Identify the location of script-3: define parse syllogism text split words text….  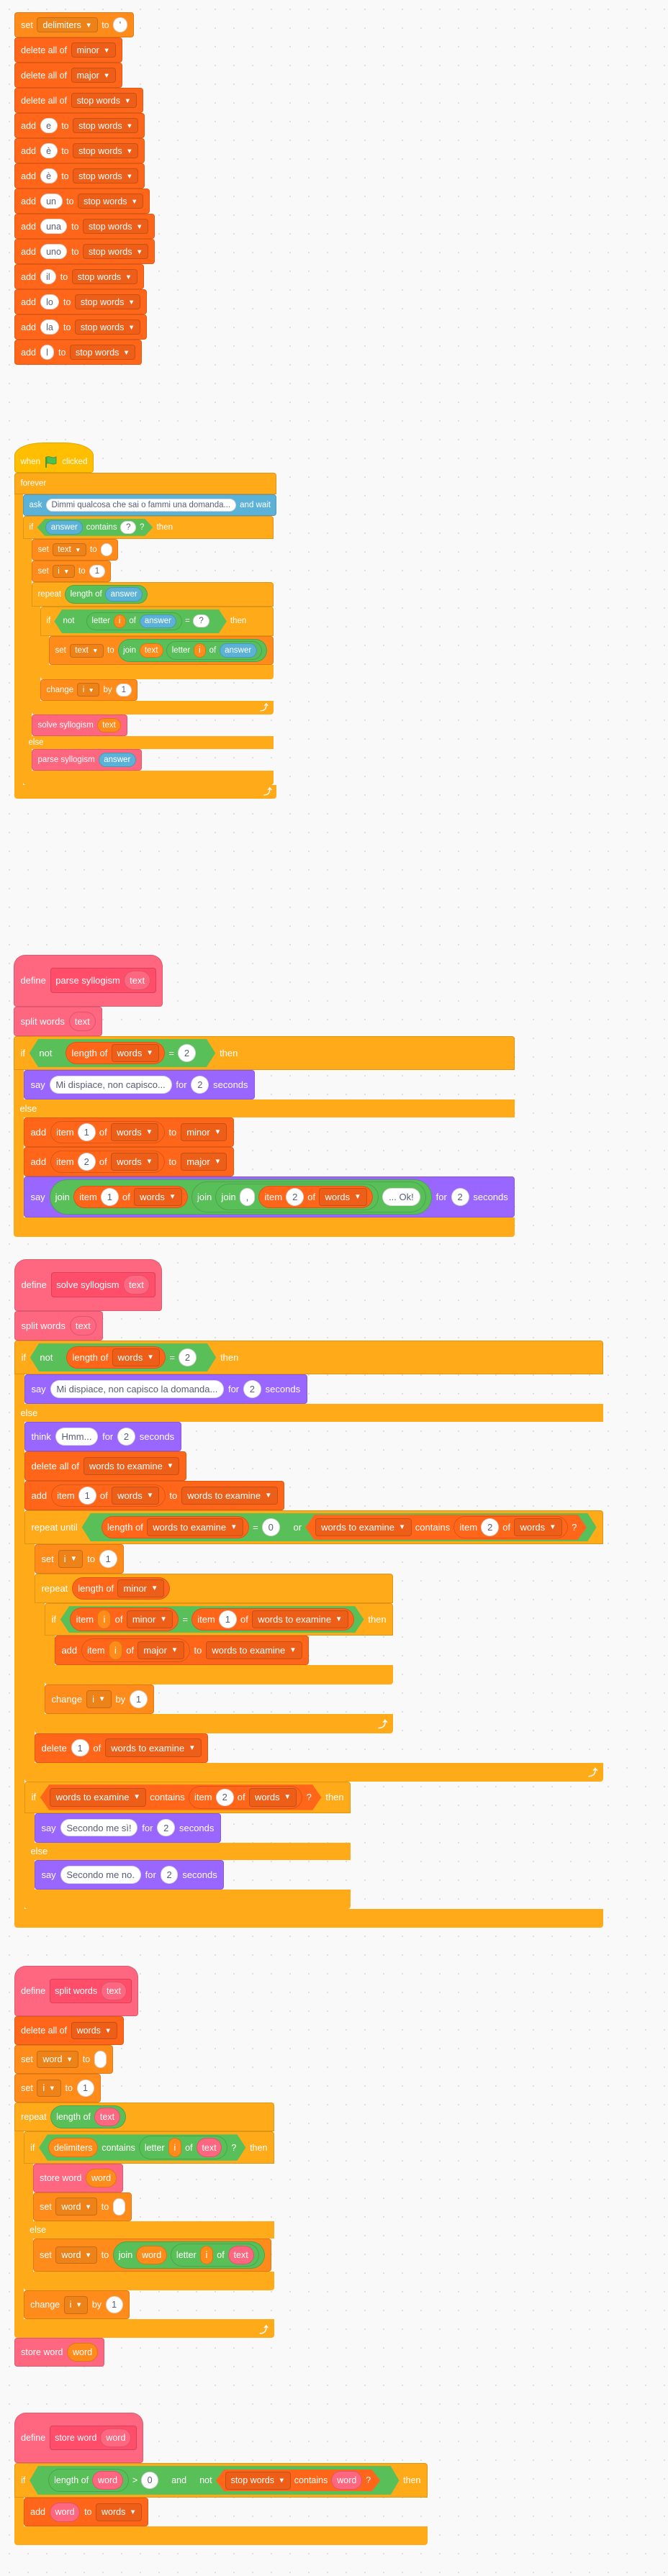
(264, 1096).